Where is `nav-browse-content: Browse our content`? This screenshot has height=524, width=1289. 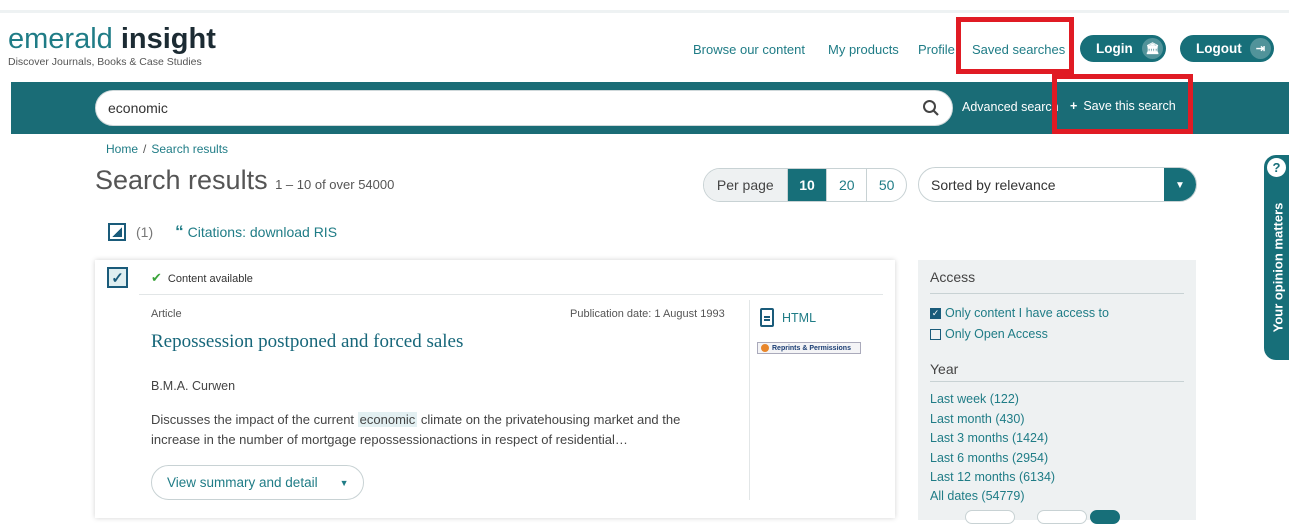 nav-browse-content: Browse our content is located at coordinates (749, 49).